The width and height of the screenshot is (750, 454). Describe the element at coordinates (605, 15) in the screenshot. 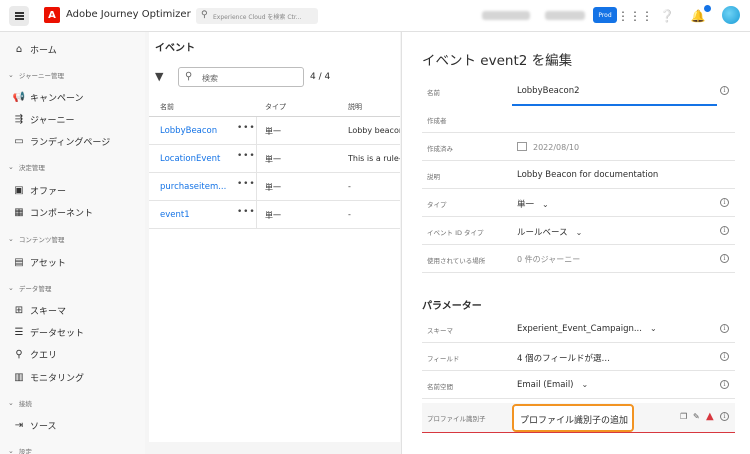

I see `prod-badge: Prod` at that location.